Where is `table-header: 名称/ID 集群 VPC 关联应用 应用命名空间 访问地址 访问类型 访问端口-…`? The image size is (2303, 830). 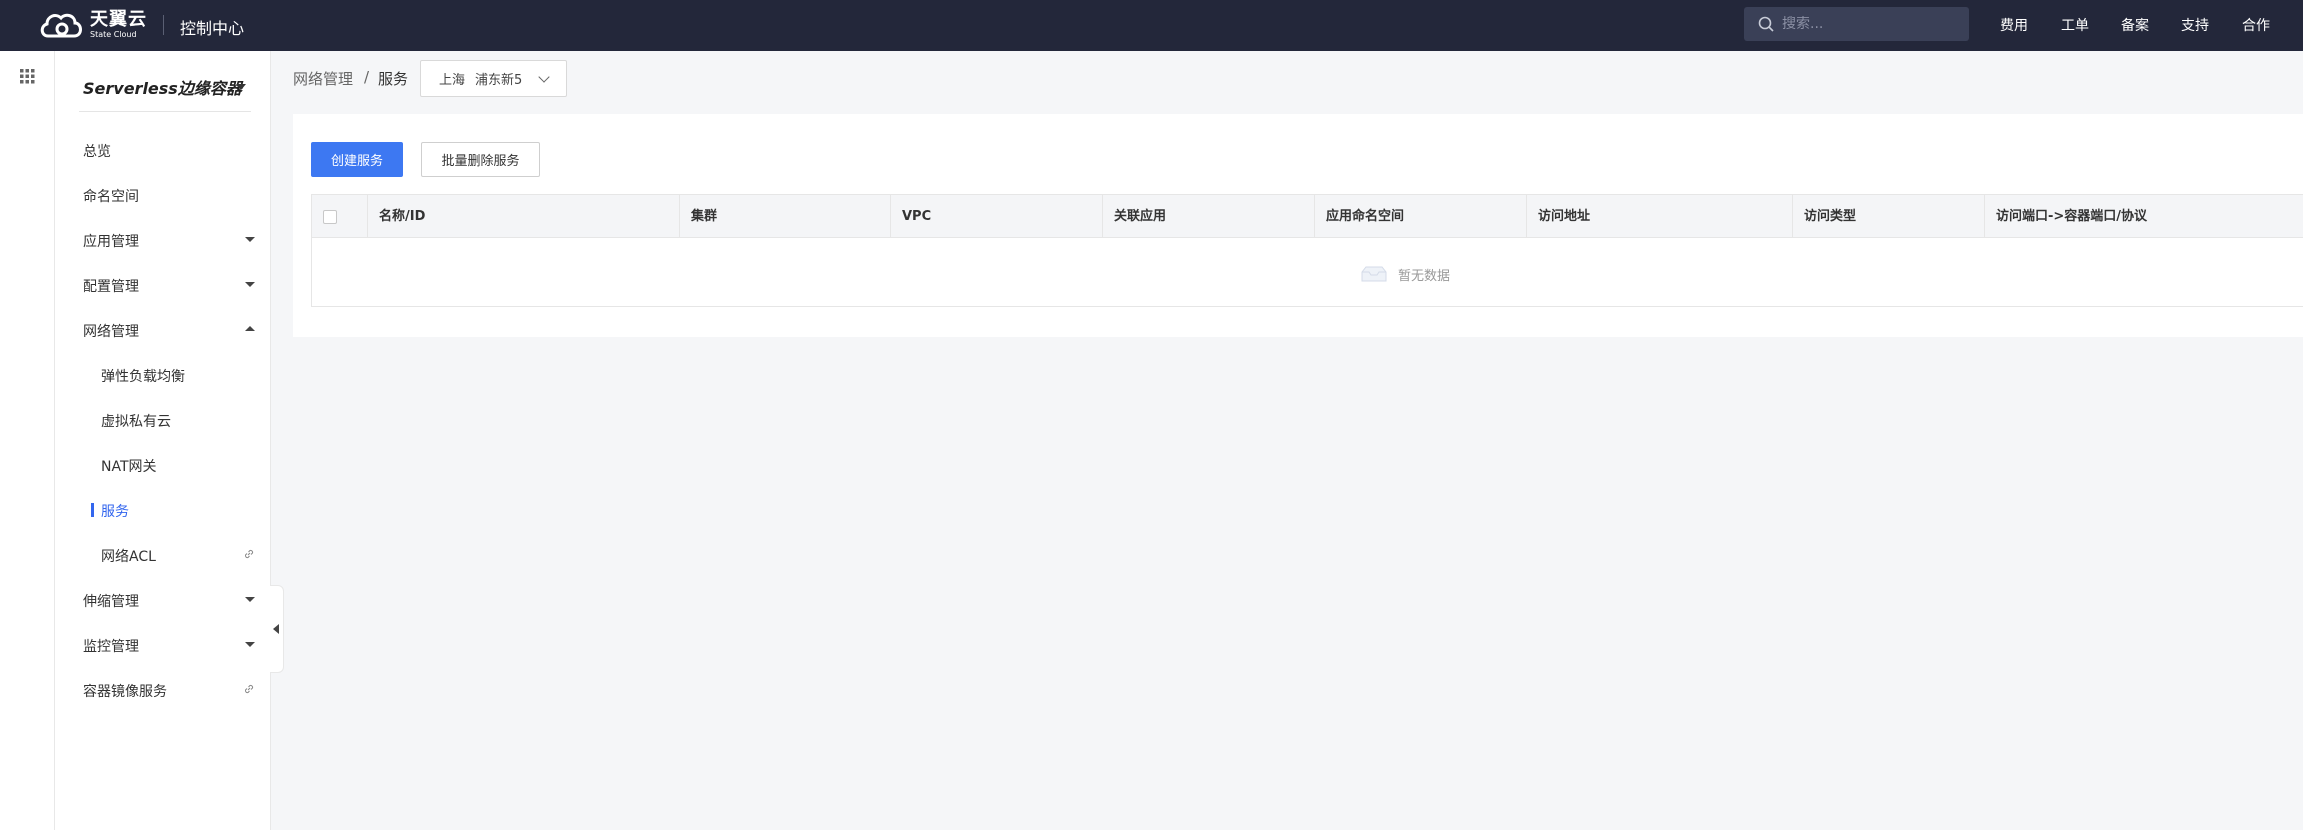
table-header: 名称/ID 集群 VPC 关联应用 应用命名空间 访问地址 访问类型 访问端口-… is located at coordinates (1307, 216).